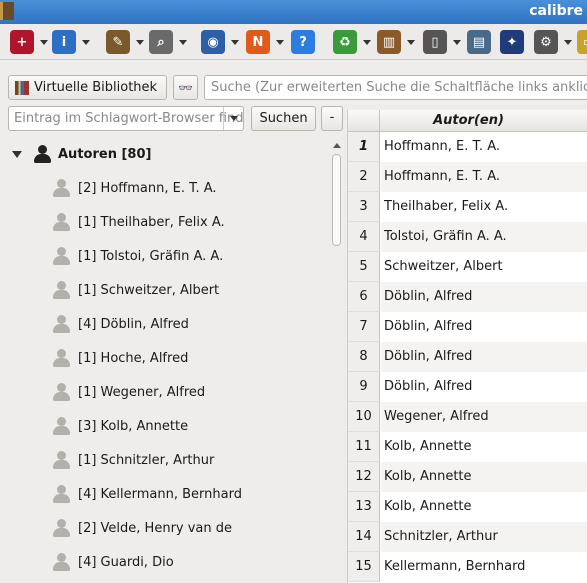 The height and width of the screenshot is (583, 587). Describe the element at coordinates (185, 87) in the screenshot. I see `advanced-search-button: 👓` at that location.